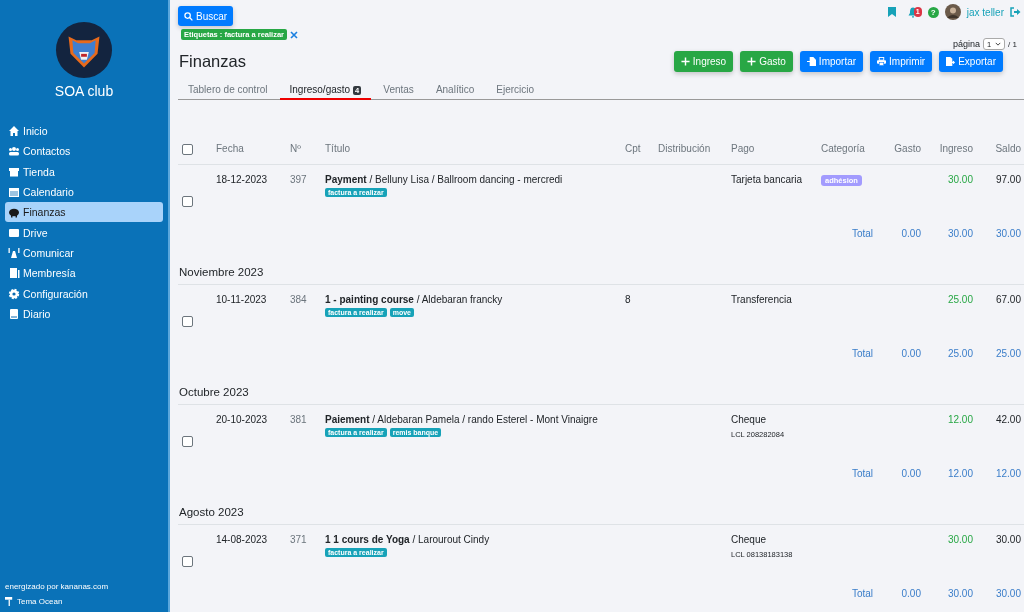  What do you see at coordinates (831, 61) in the screenshot?
I see `action-button: Importar` at bounding box center [831, 61].